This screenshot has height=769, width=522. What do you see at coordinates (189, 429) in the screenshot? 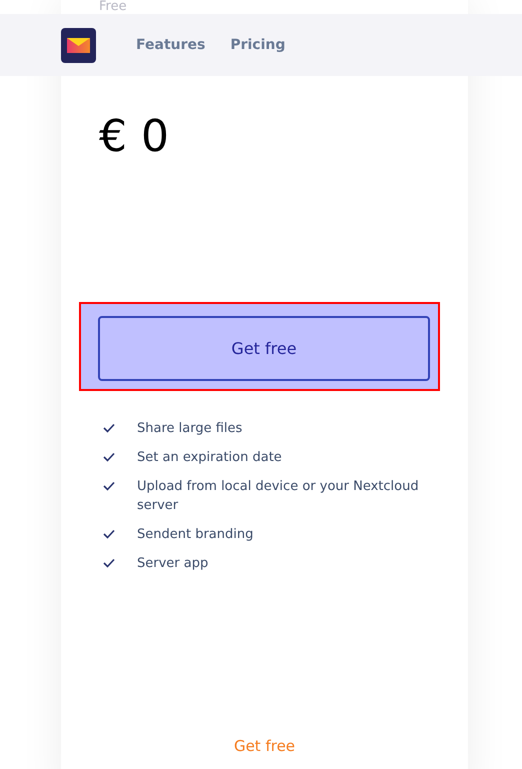
I see `feature-text: Share large files` at bounding box center [189, 429].